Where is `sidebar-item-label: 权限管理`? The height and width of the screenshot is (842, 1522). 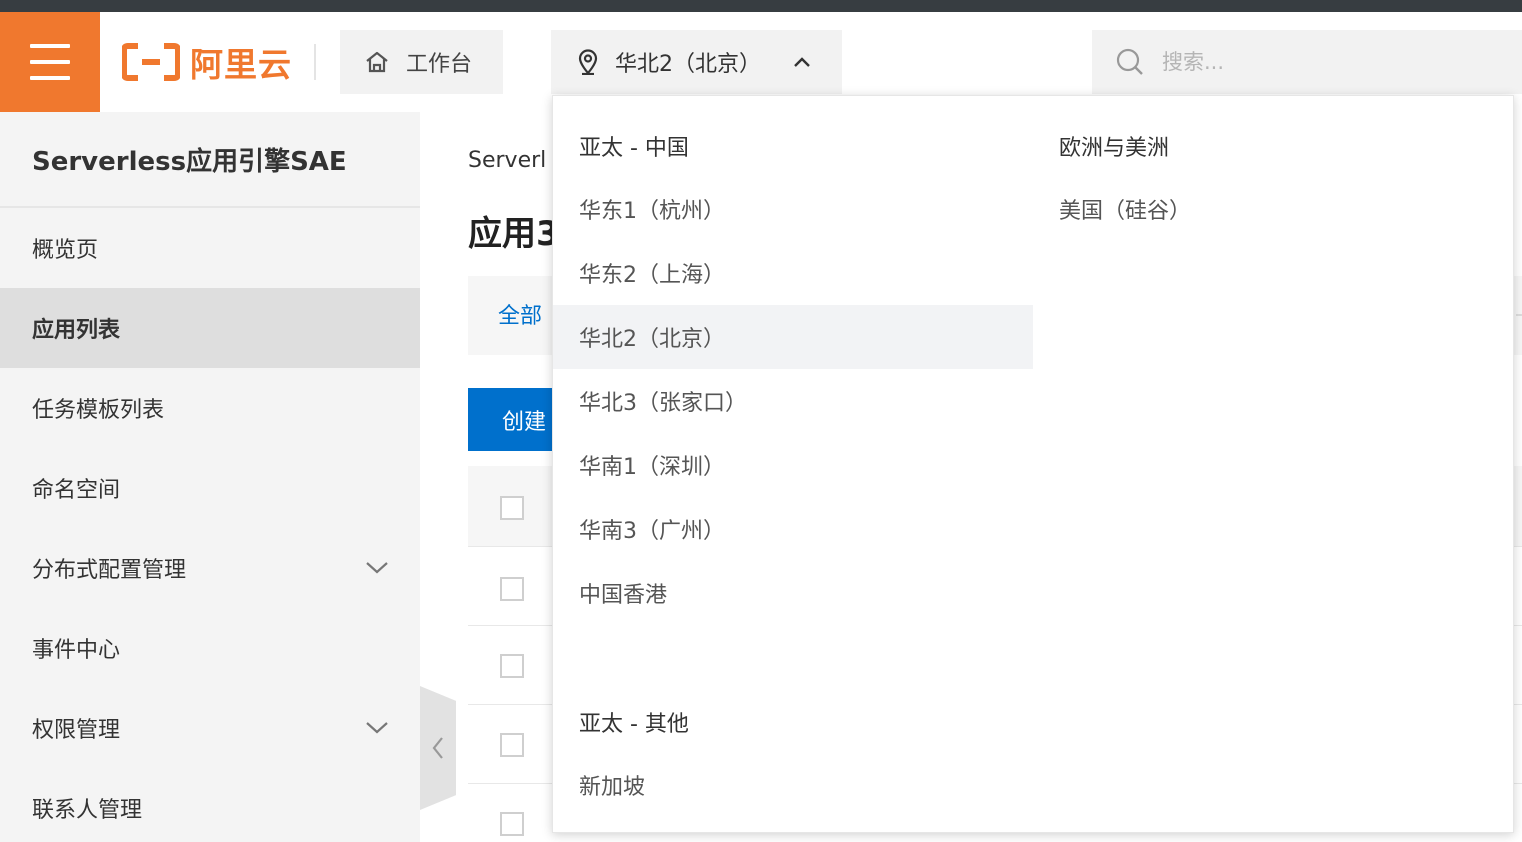 sidebar-item-label: 权限管理 is located at coordinates (76, 730).